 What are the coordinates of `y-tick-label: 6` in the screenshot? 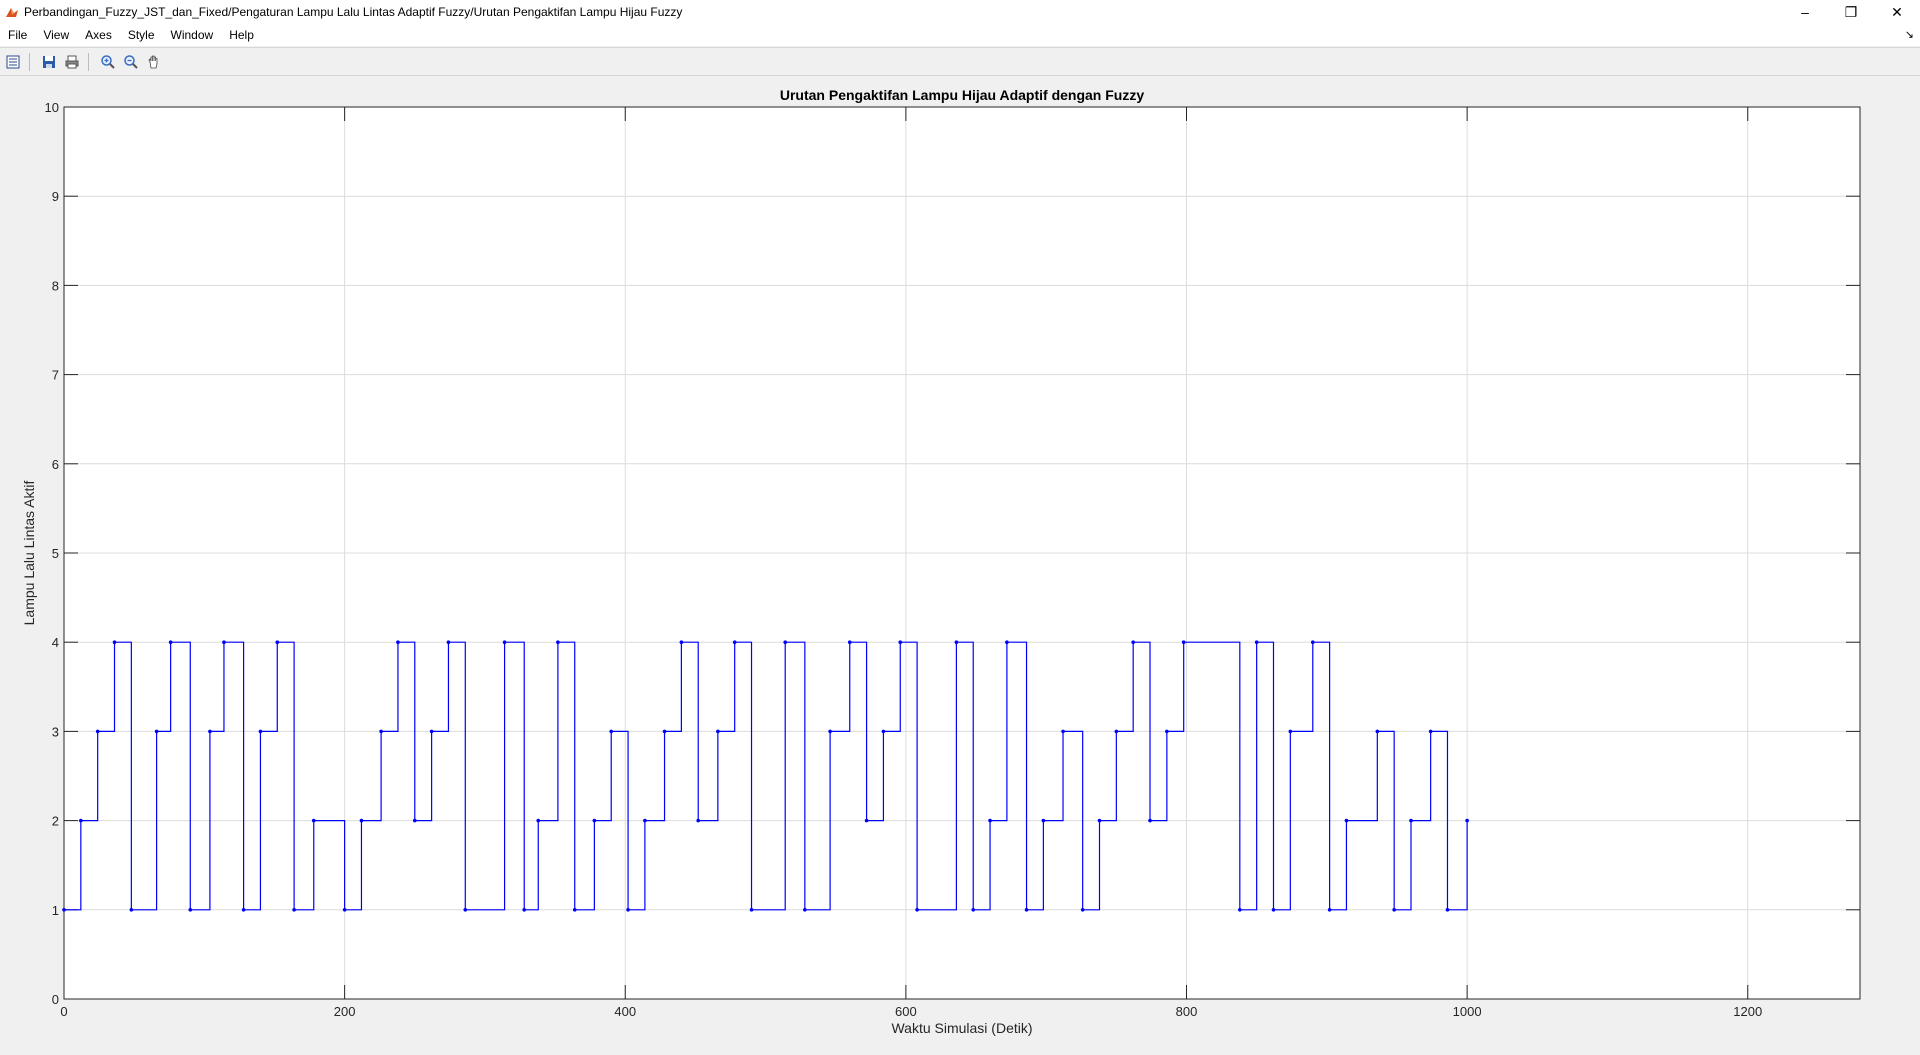 It's located at (55, 464).